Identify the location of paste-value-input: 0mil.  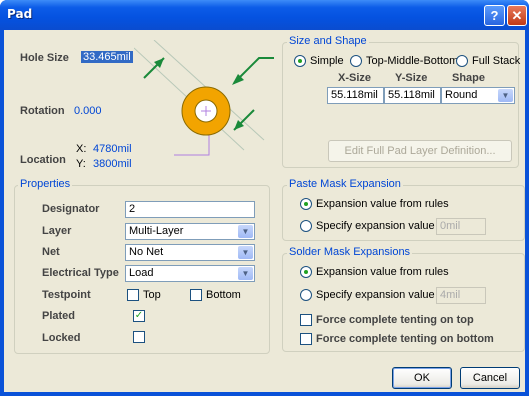
(461, 226).